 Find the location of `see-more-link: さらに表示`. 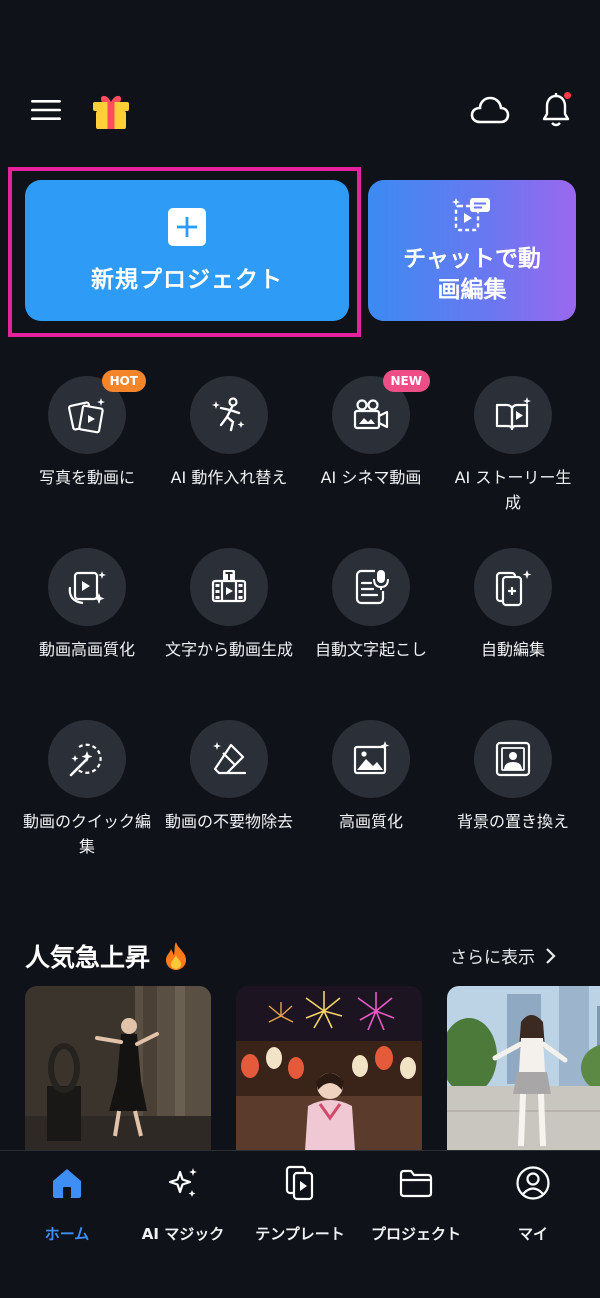

see-more-link: さらに表示 is located at coordinates (503, 955).